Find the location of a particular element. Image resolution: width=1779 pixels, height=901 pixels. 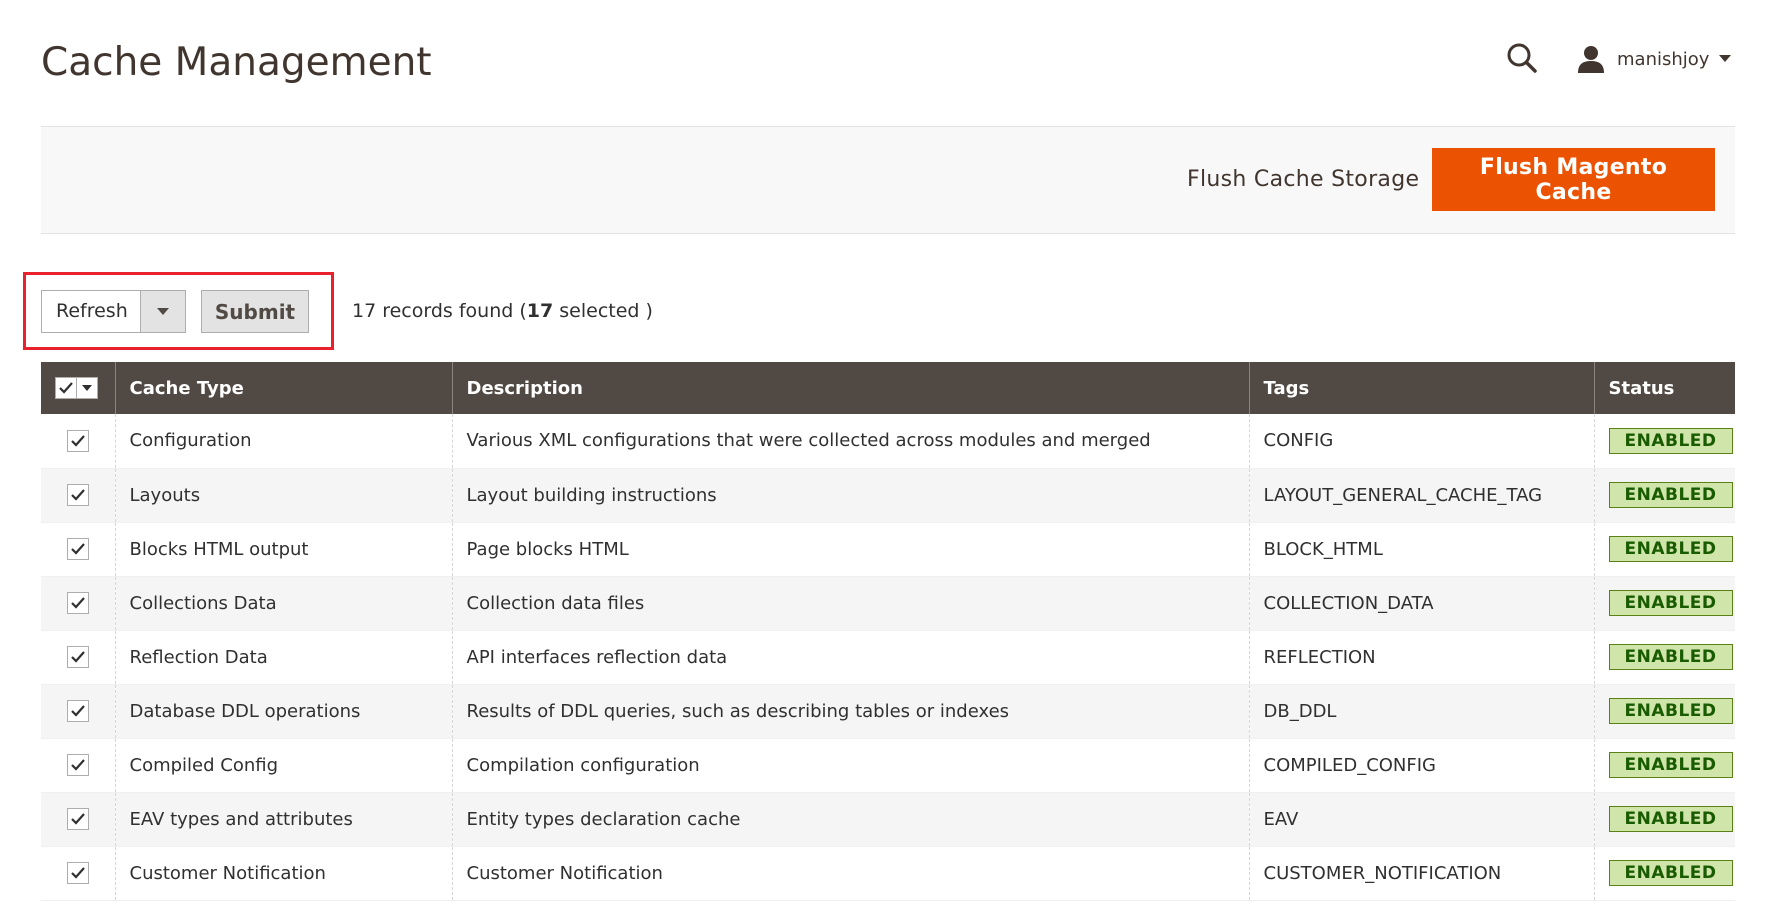

description-cell: Page blocks HTML is located at coordinates (850, 549).